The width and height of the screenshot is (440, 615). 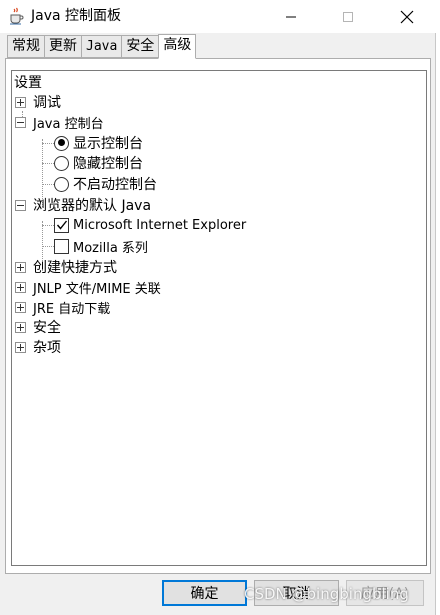 I want to click on tab-advanced: 高级, so click(x=177, y=46).